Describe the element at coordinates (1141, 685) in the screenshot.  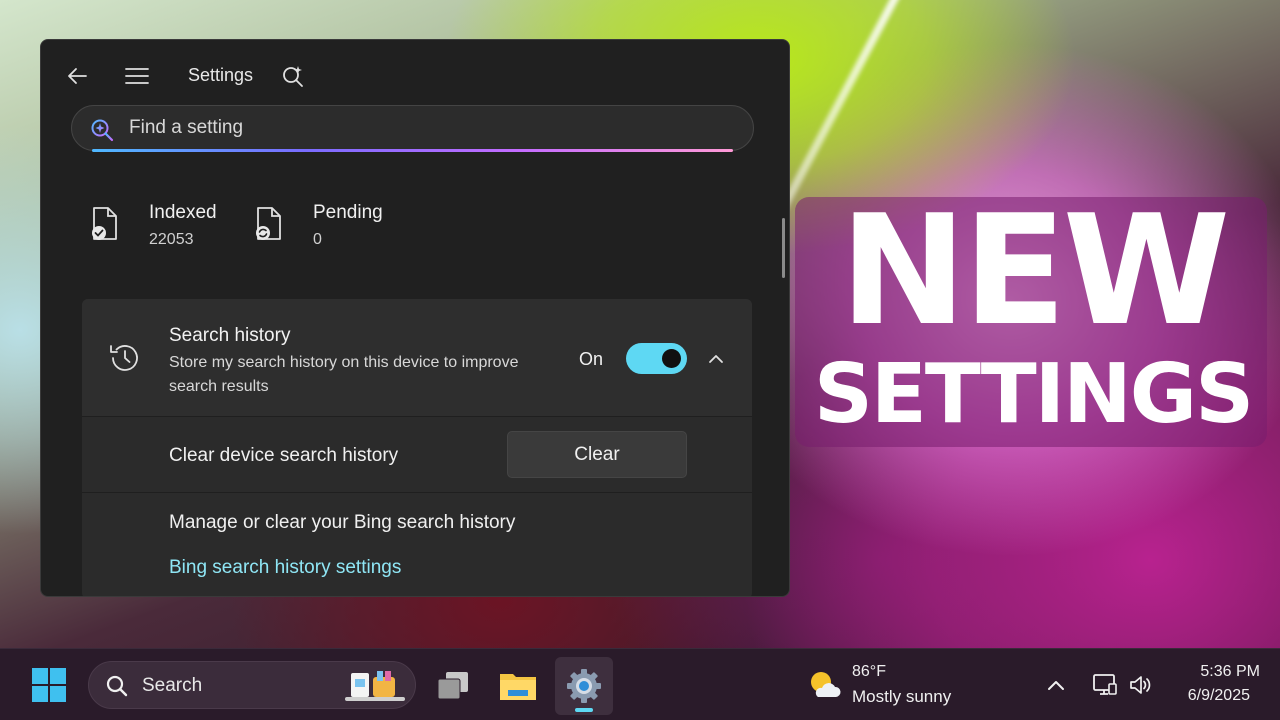
I see `volume-icon` at that location.